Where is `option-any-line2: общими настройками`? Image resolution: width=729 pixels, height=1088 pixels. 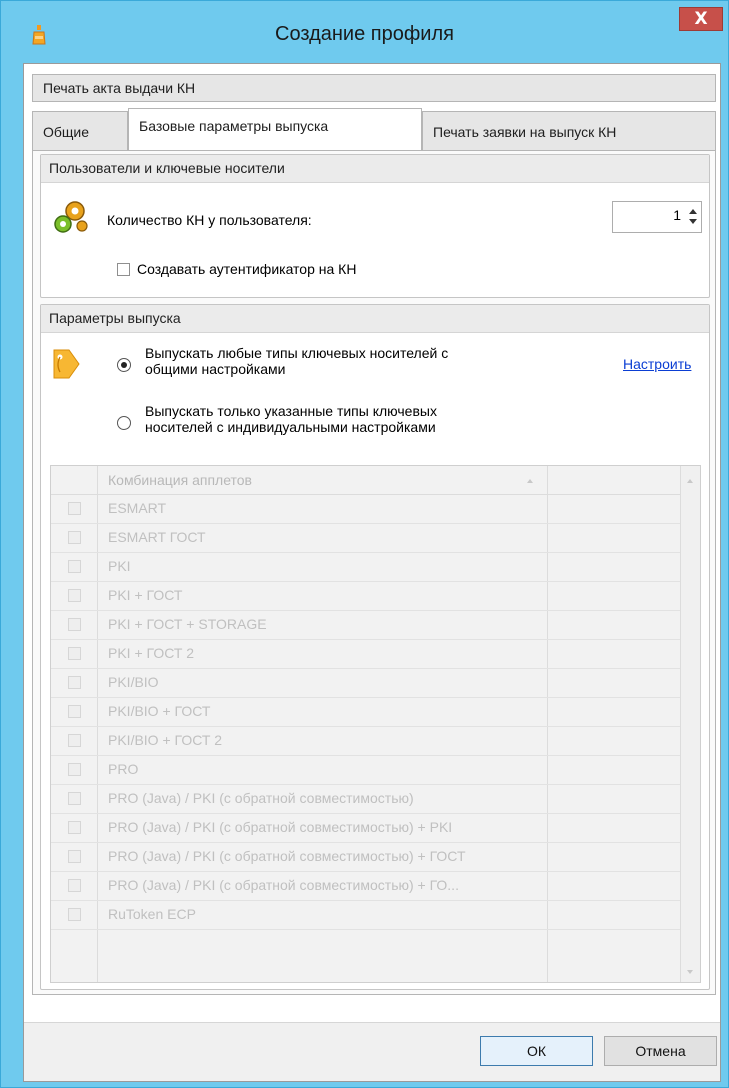 option-any-line2: общими настройками is located at coordinates (215, 369).